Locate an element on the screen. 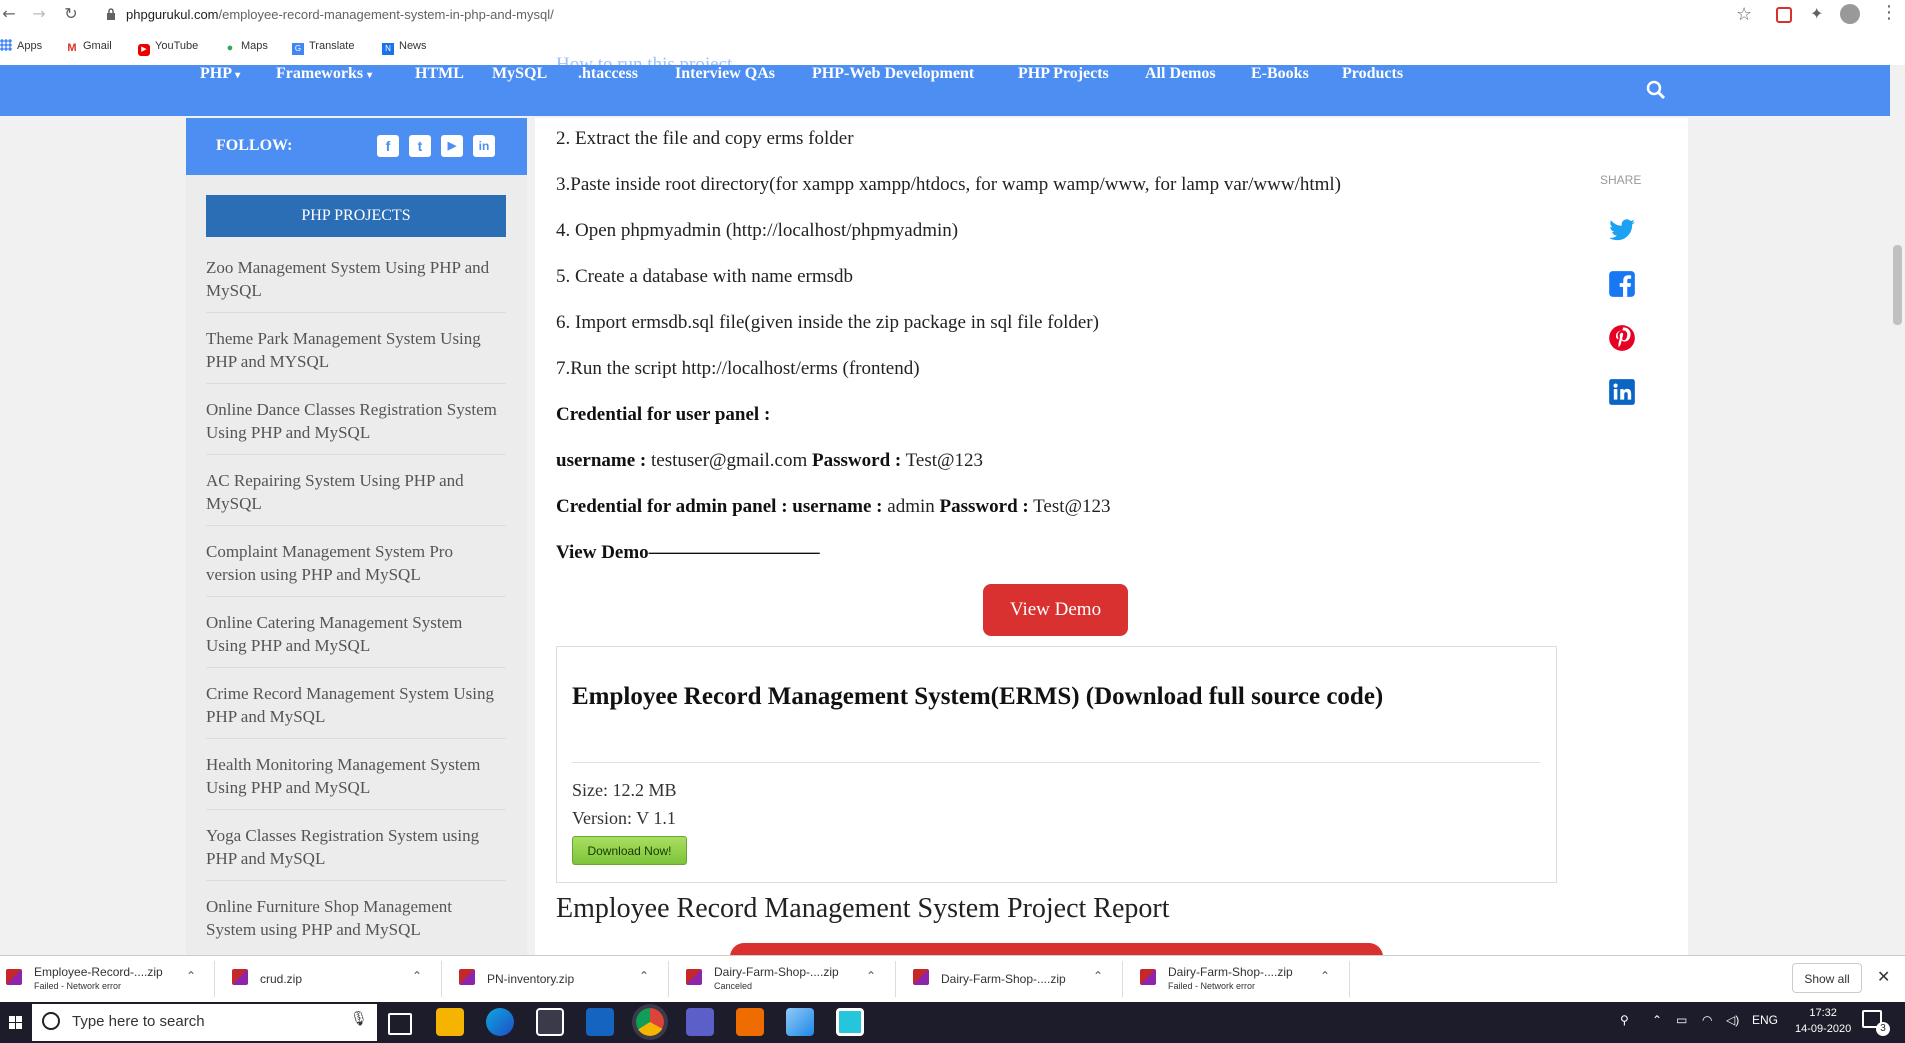 Image resolution: width=1905 pixels, height=1043 pixels. php-projects-button: PHP PROJECTS is located at coordinates (356, 216).